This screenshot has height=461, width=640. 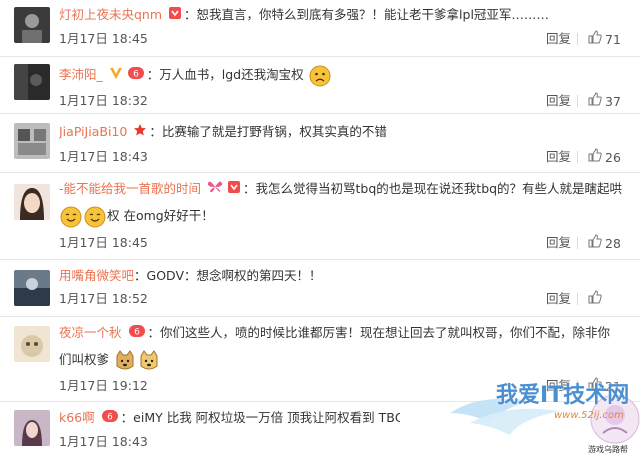 What do you see at coordinates (215, 190) in the screenshot?
I see `butterfly-badge-icon` at bounding box center [215, 190].